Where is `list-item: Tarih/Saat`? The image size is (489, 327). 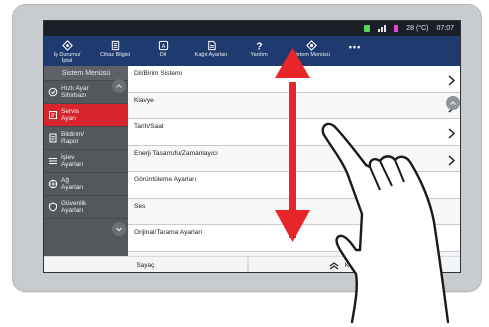
list-item: Tarih/Saat is located at coordinates (294, 132).